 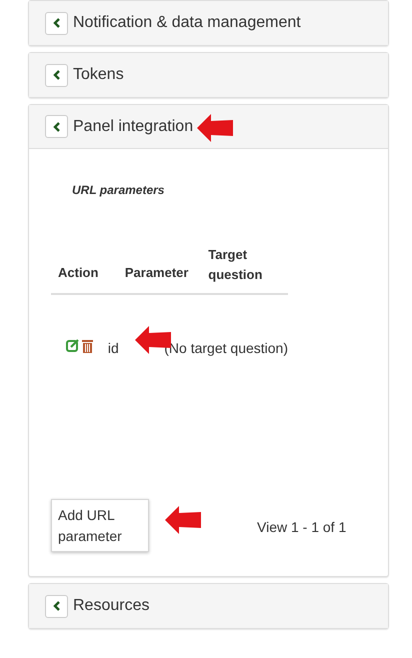 What do you see at coordinates (156, 272) in the screenshot?
I see `column-header: Parameter` at bounding box center [156, 272].